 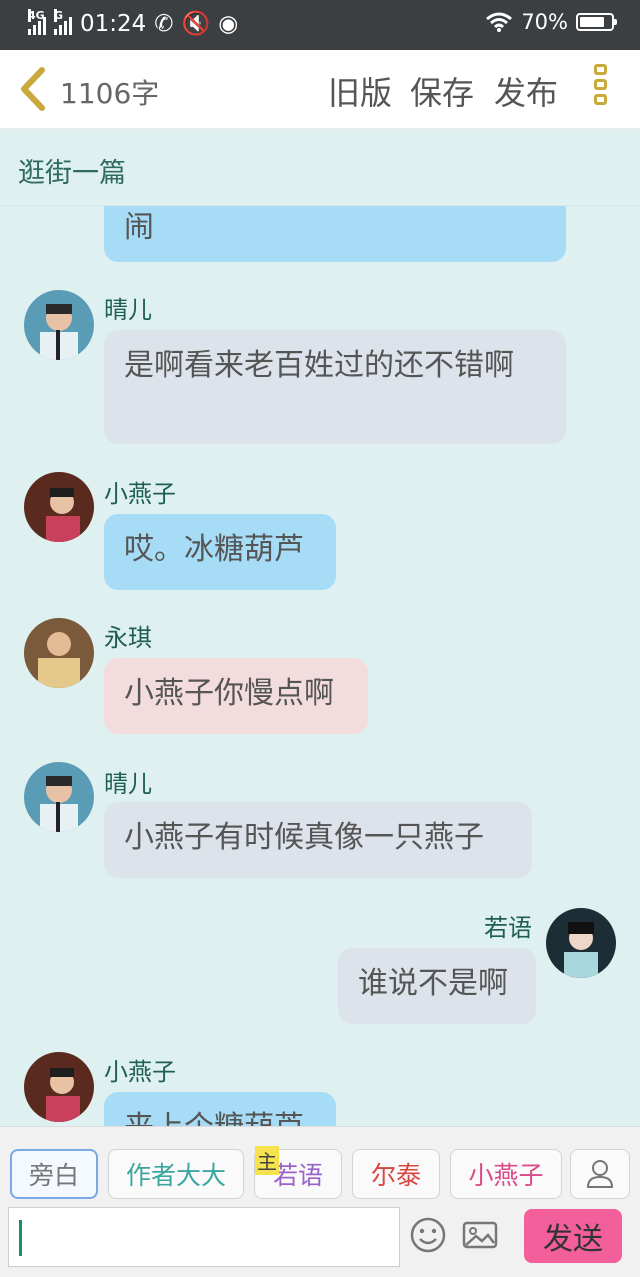 I want to click on mute-icon: 🔇, so click(x=196, y=24).